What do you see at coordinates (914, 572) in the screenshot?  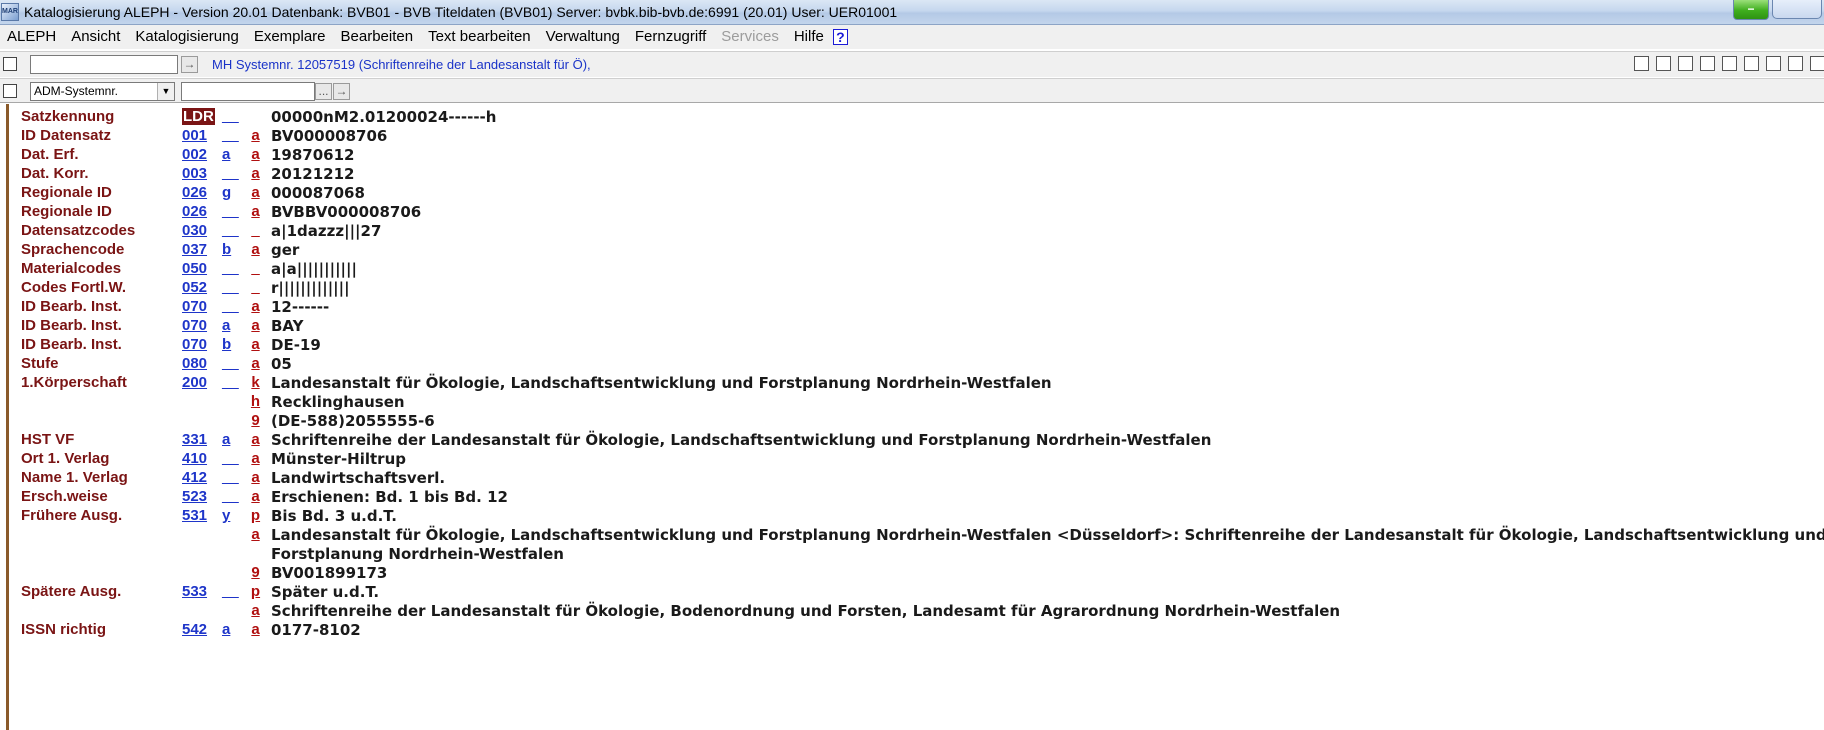 I see `record-field-row: 9 BV001899173` at bounding box center [914, 572].